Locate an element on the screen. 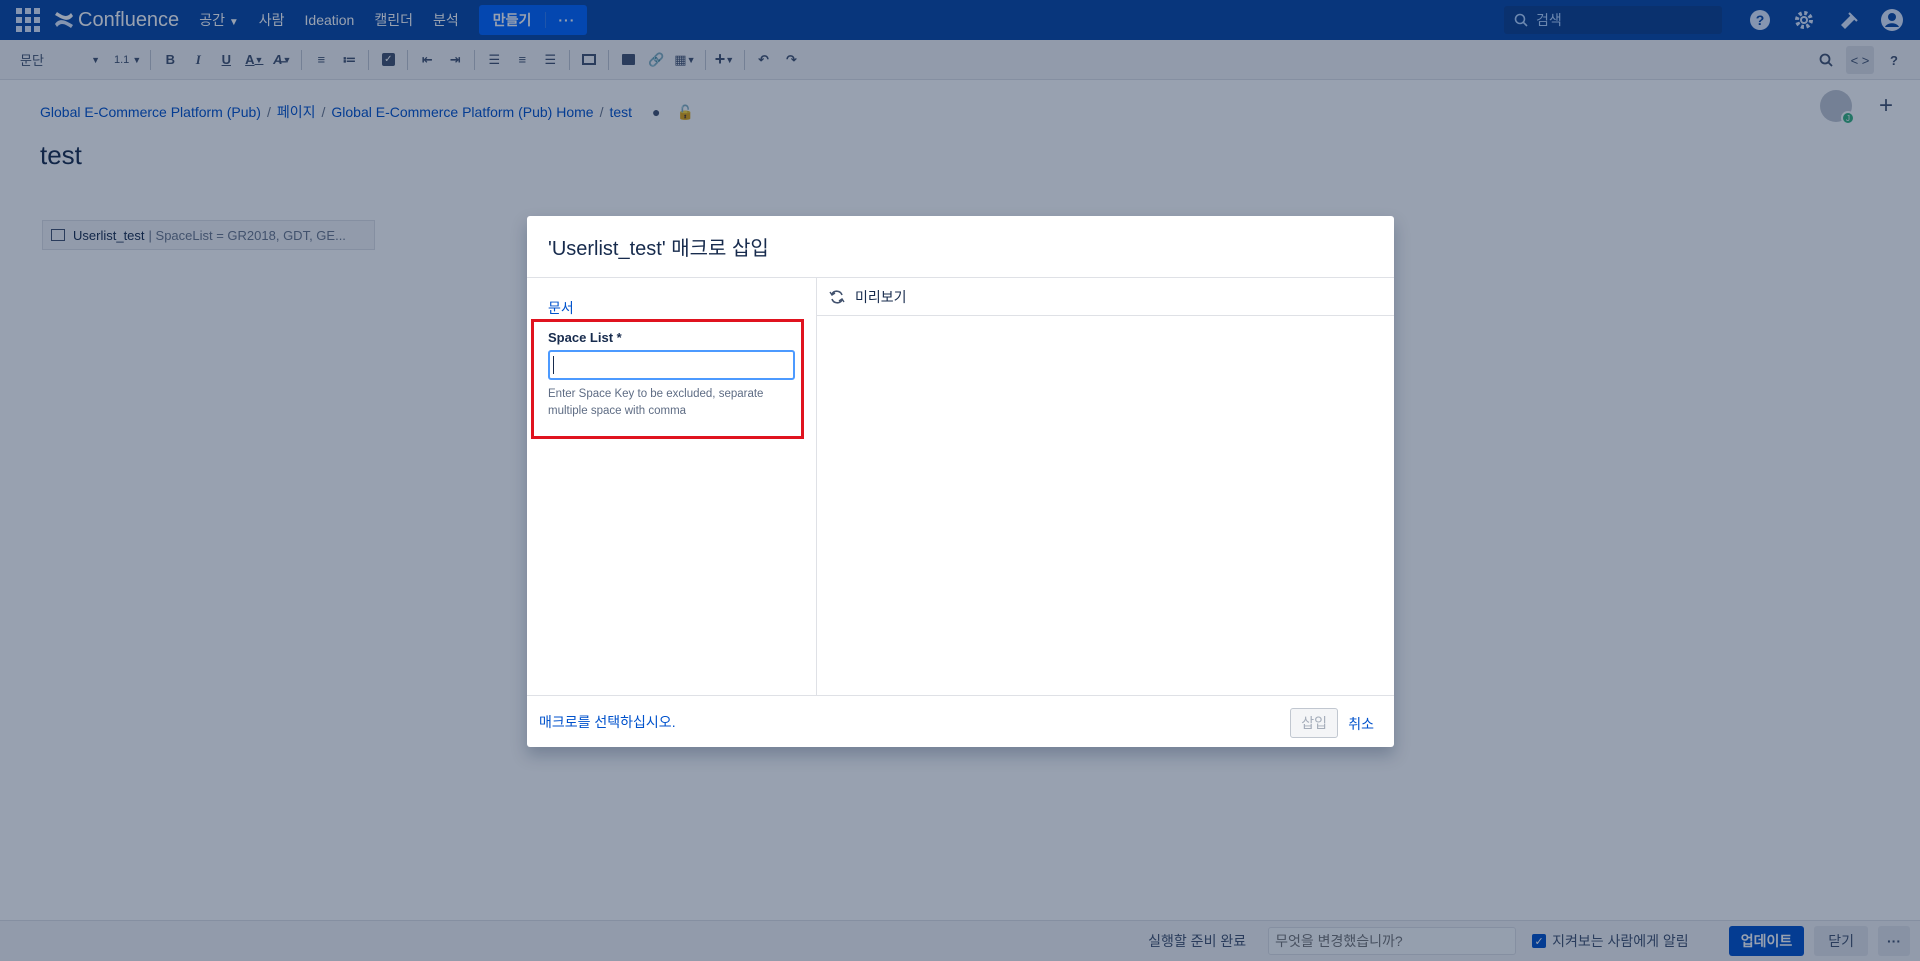 This screenshot has height=961, width=1920. dialog-title: 'Userlist_test' 매크로 삽입 is located at coordinates (658, 249).